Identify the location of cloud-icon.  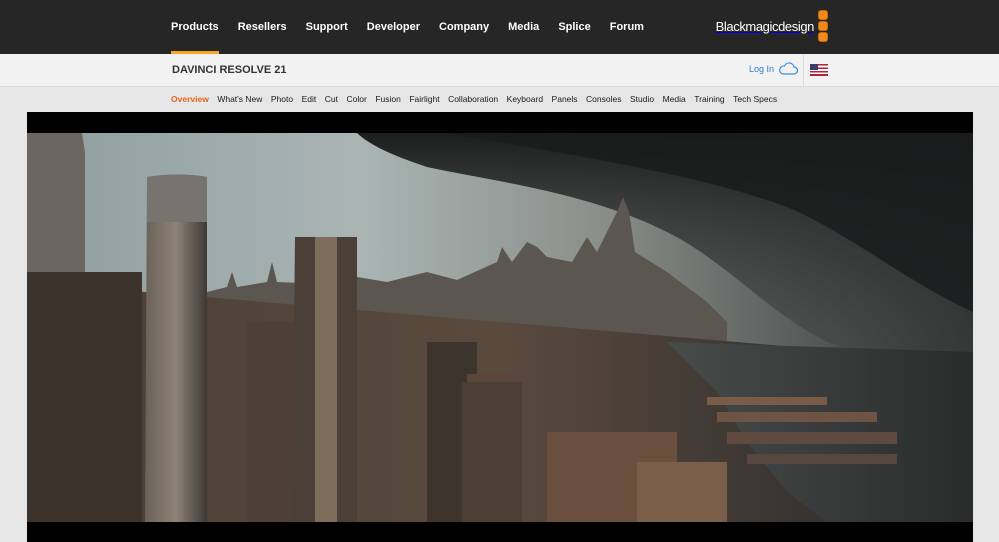
(789, 68).